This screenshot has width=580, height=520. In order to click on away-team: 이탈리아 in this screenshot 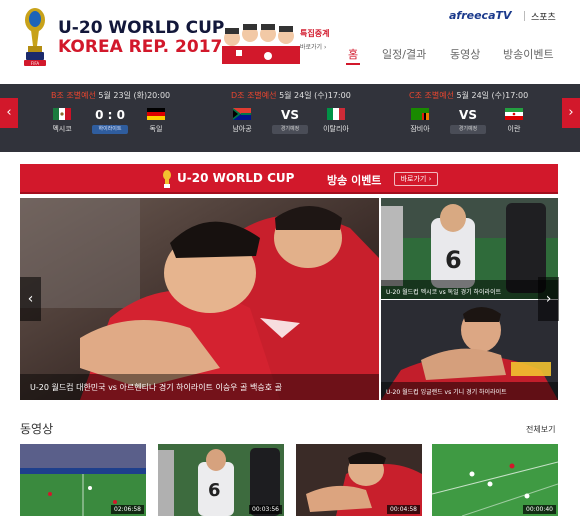, I will do `click(336, 129)`.